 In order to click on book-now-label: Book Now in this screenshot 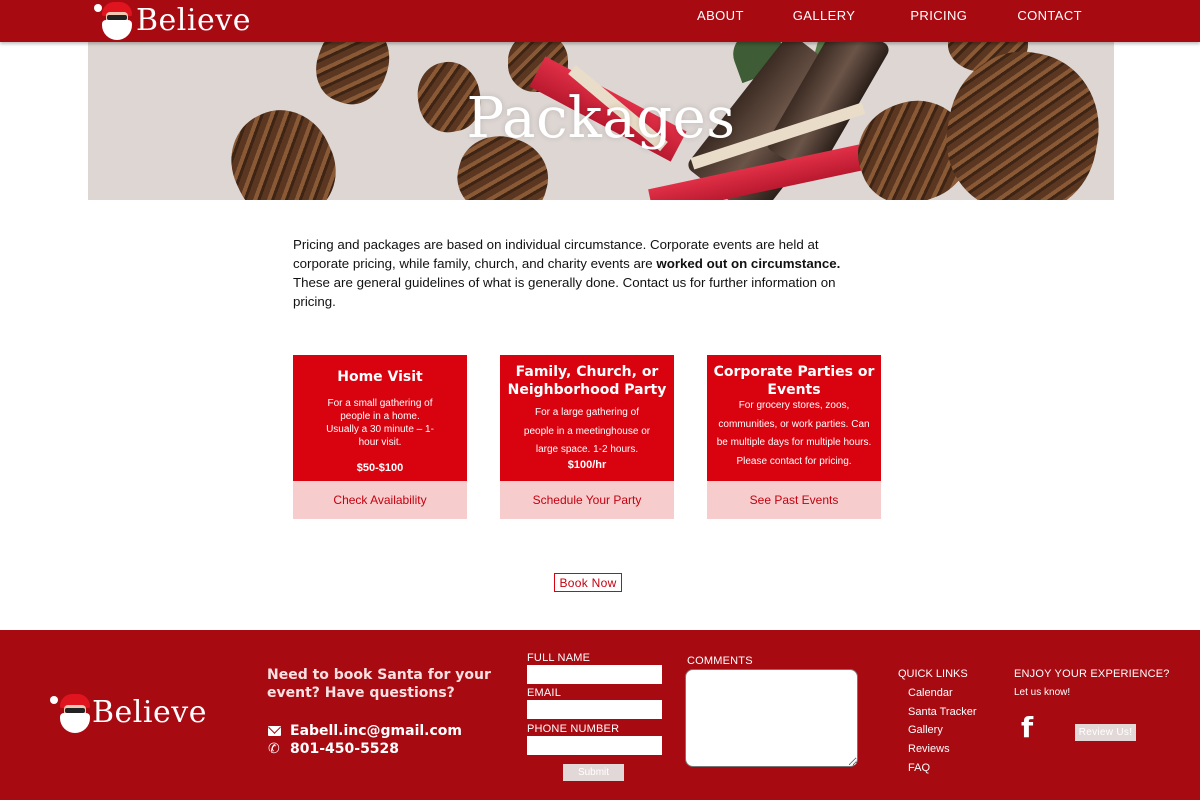, I will do `click(588, 582)`.